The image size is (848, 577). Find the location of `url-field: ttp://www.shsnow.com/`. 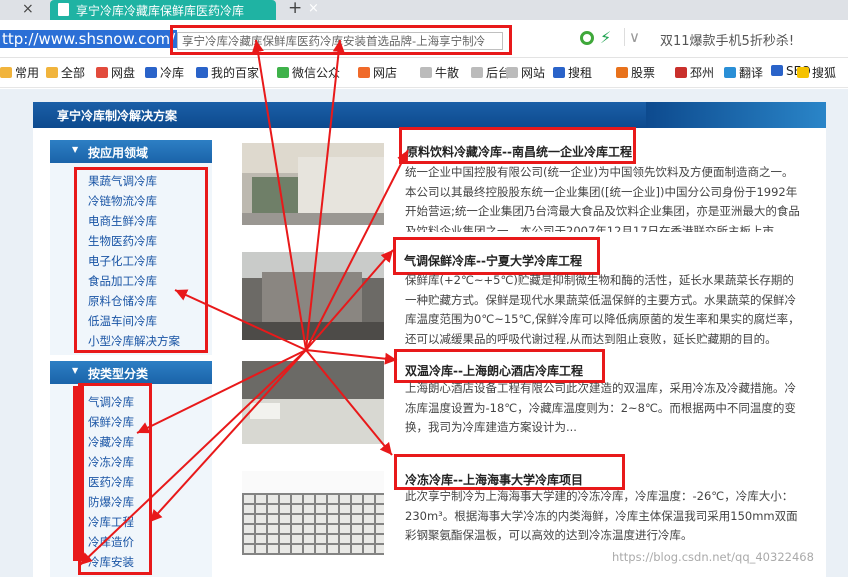

url-field: ttp://www.shsnow.com/ is located at coordinates (89, 39).